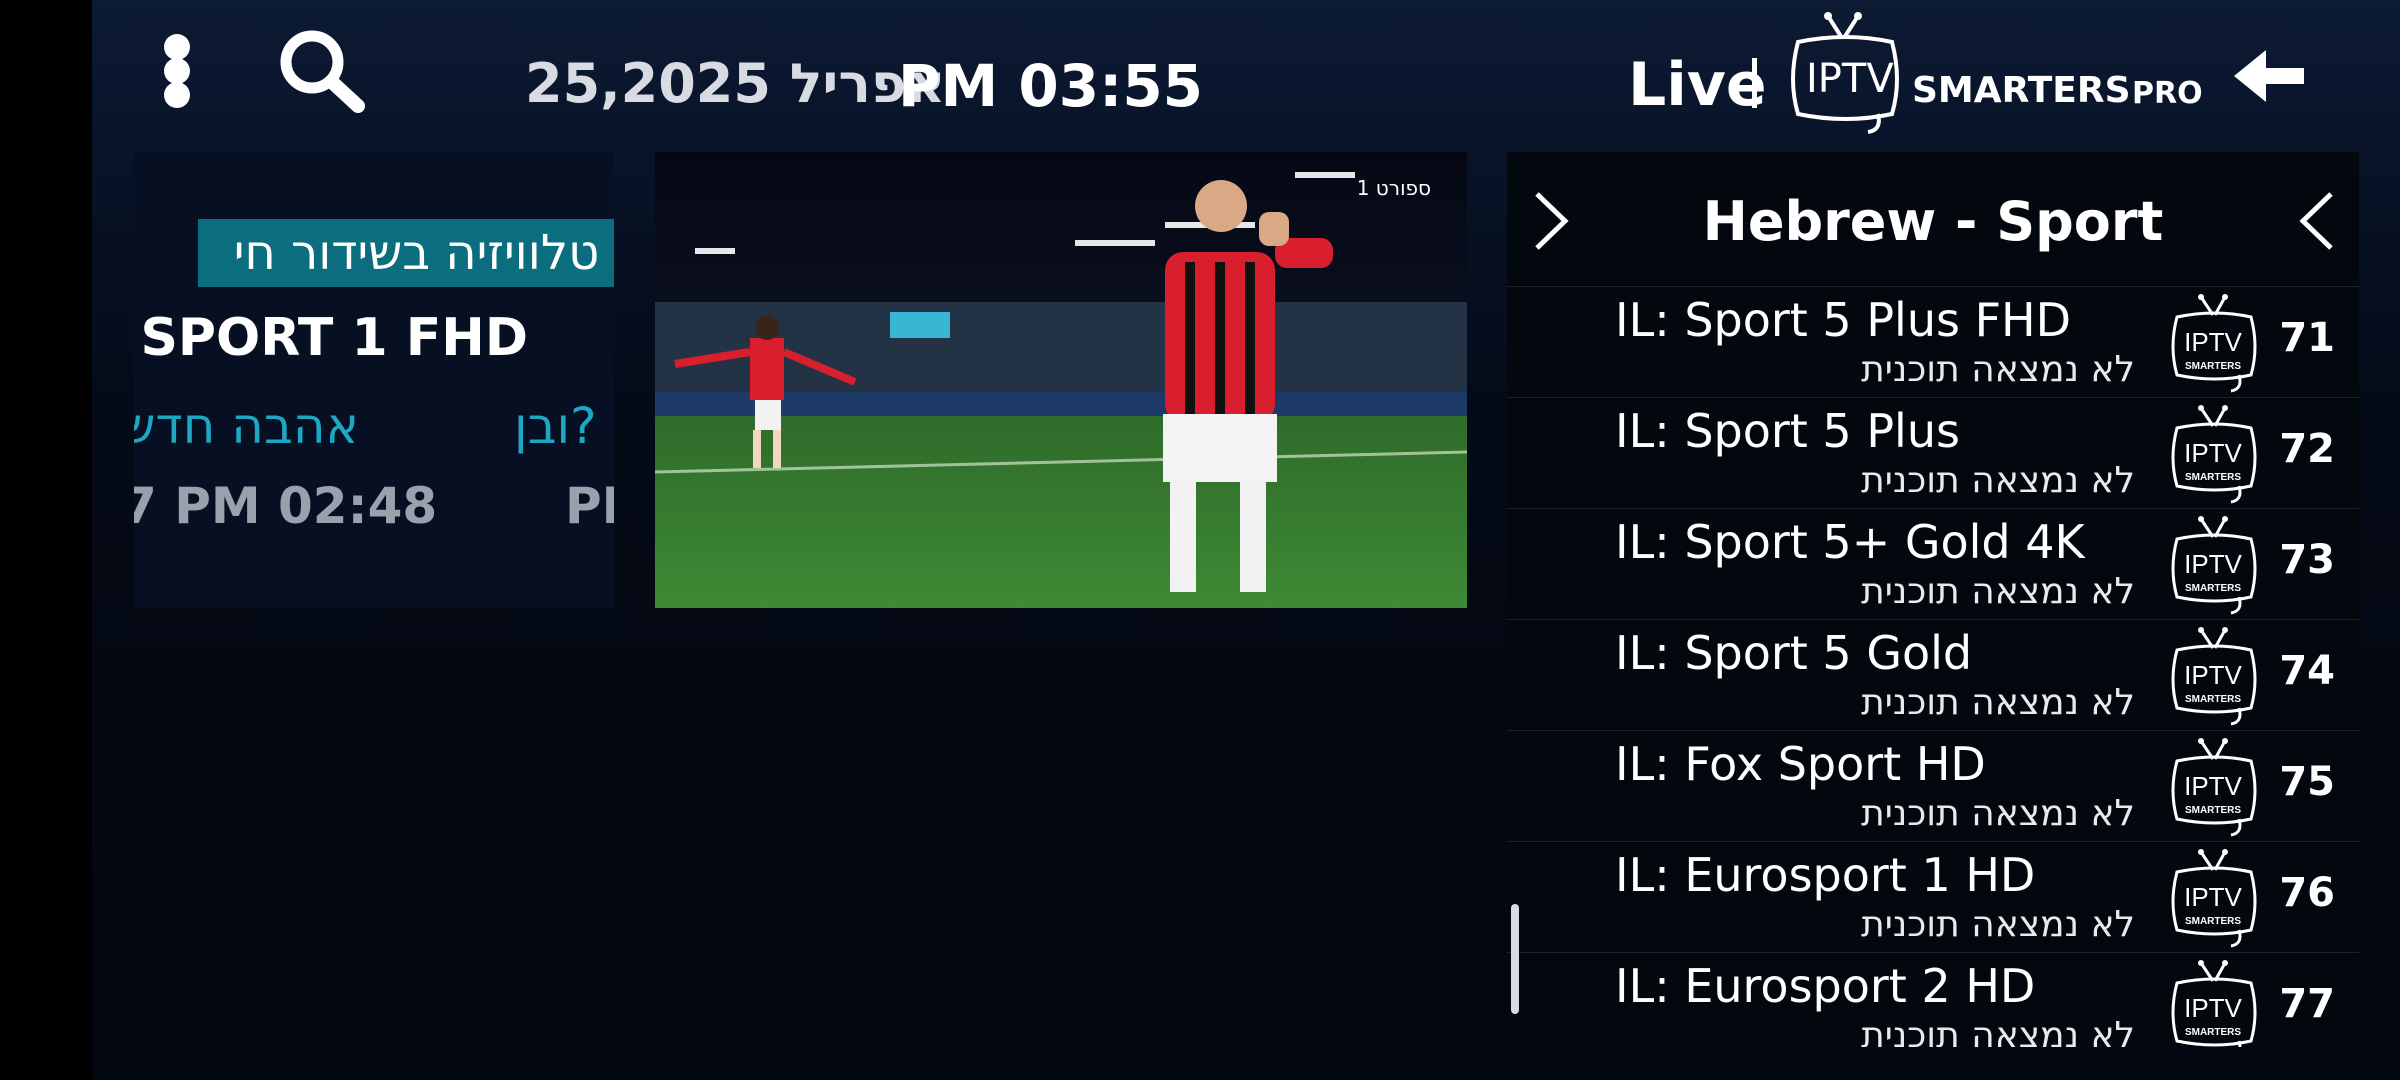  I want to click on live-tv-badge: טלוויזיה בשידור חי, so click(406, 253).